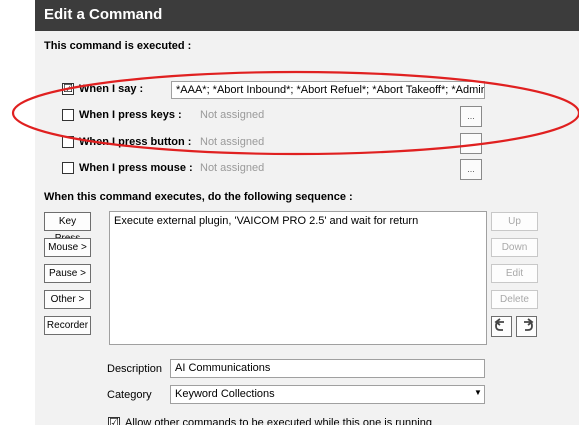  Describe the element at coordinates (129, 395) in the screenshot. I see `category-label: Category` at that location.